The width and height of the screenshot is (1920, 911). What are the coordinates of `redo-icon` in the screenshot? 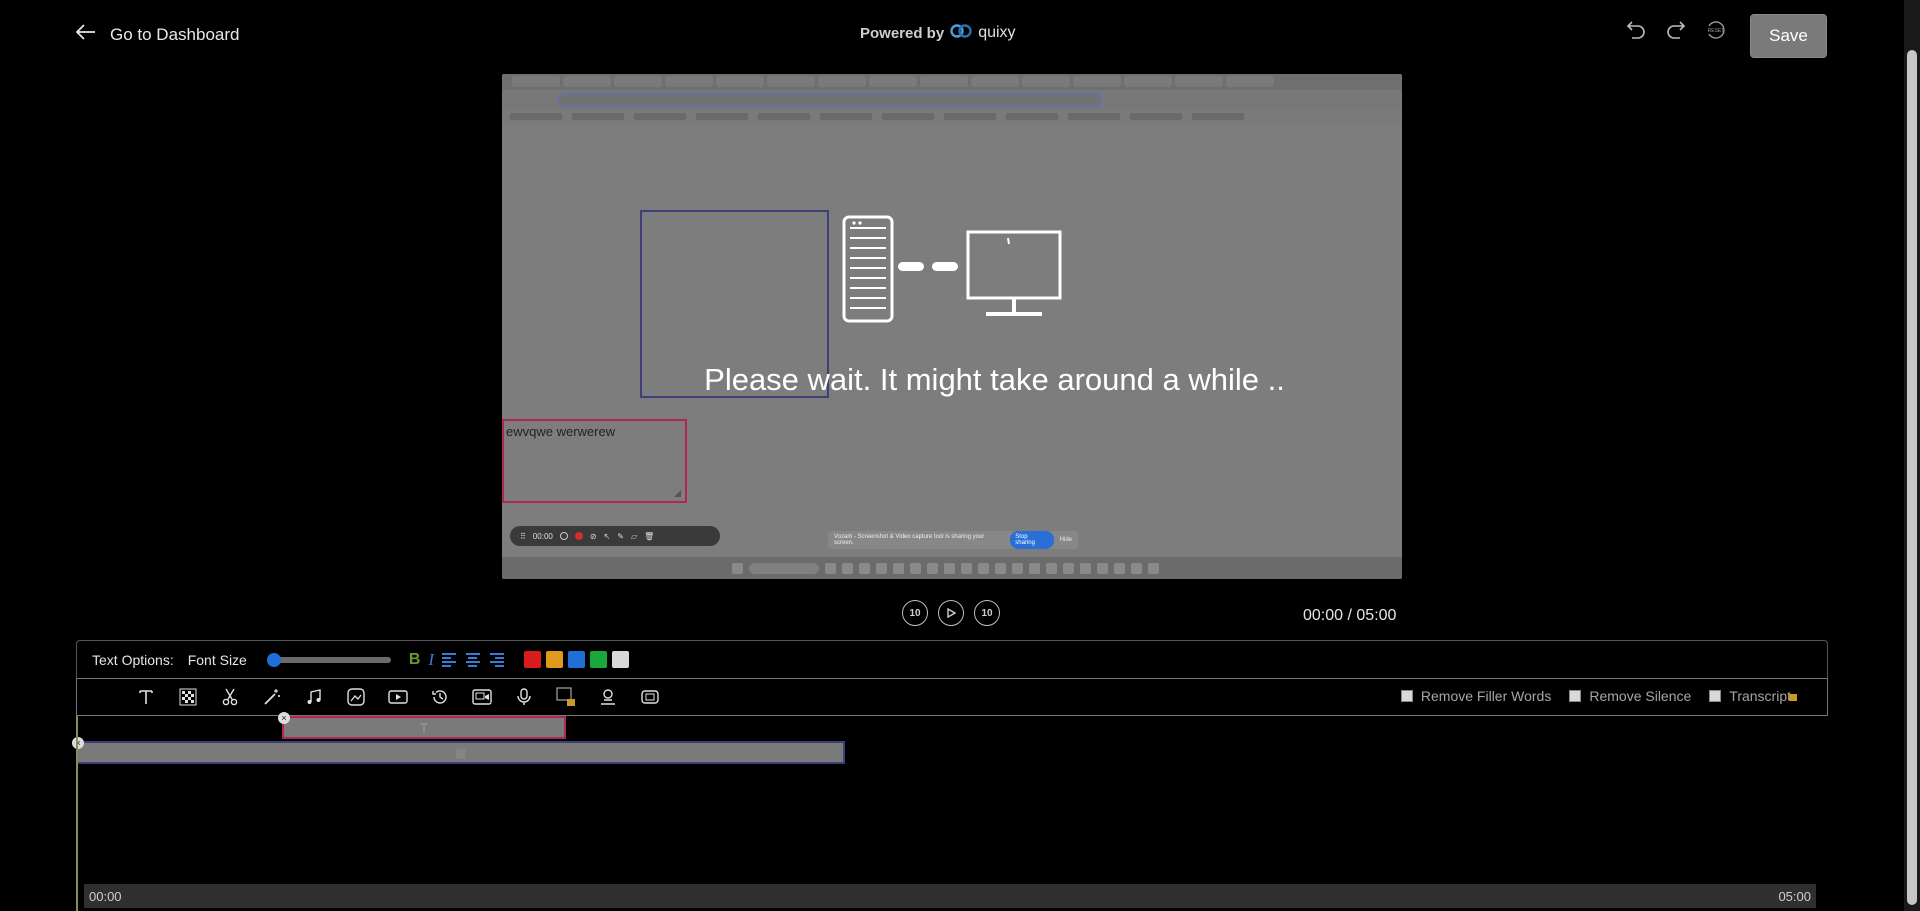 It's located at (1676, 30).